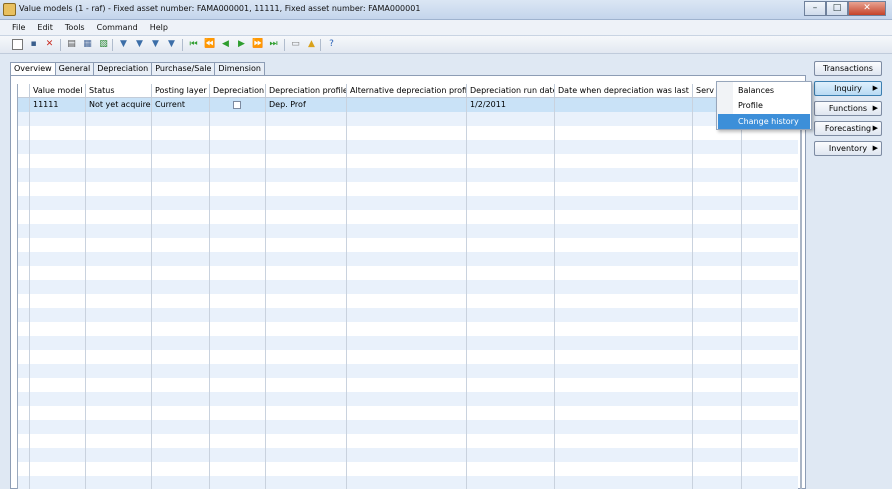 The width and height of the screenshot is (892, 489). Describe the element at coordinates (239, 69) in the screenshot. I see `tab-dimension: Dimension` at that location.